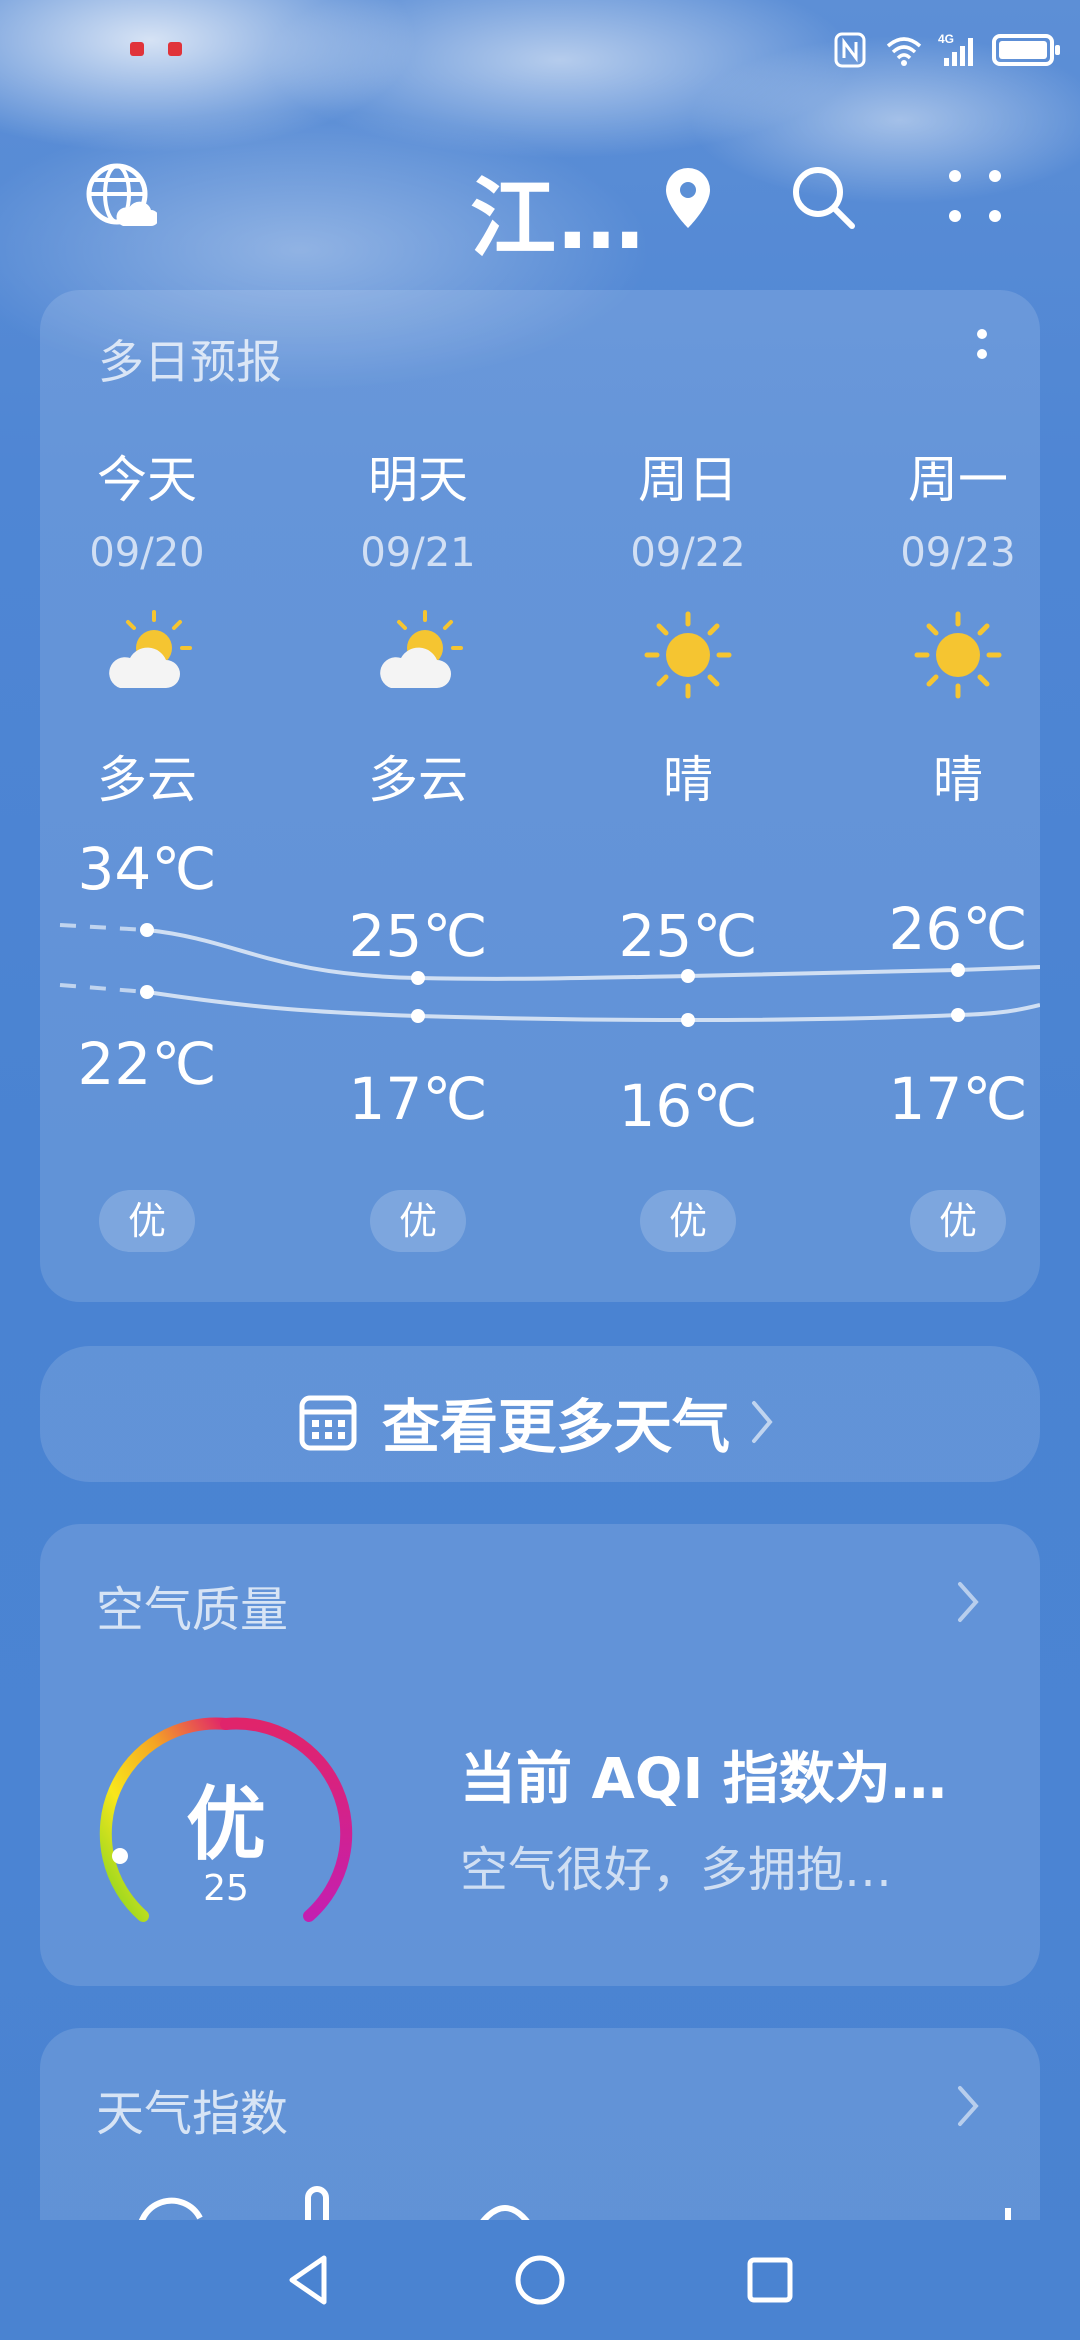  Describe the element at coordinates (147, 869) in the screenshot. I see `high-temp-label: 34℃` at that location.